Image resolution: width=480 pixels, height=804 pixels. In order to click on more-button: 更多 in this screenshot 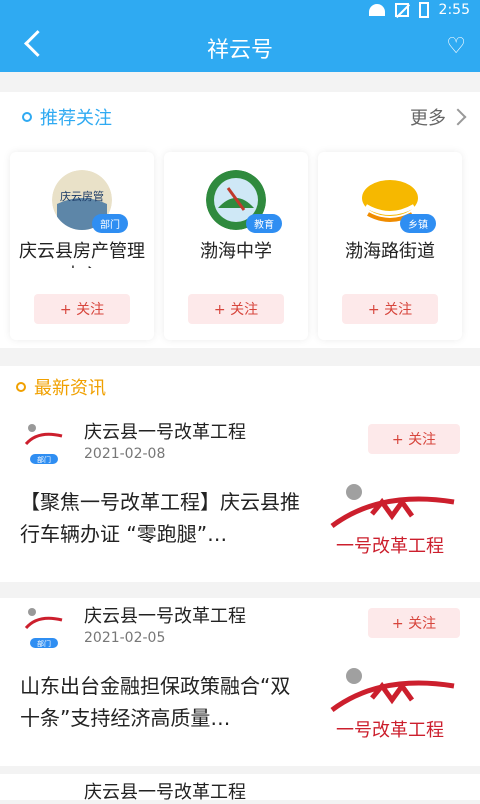, I will do `click(438, 117)`.